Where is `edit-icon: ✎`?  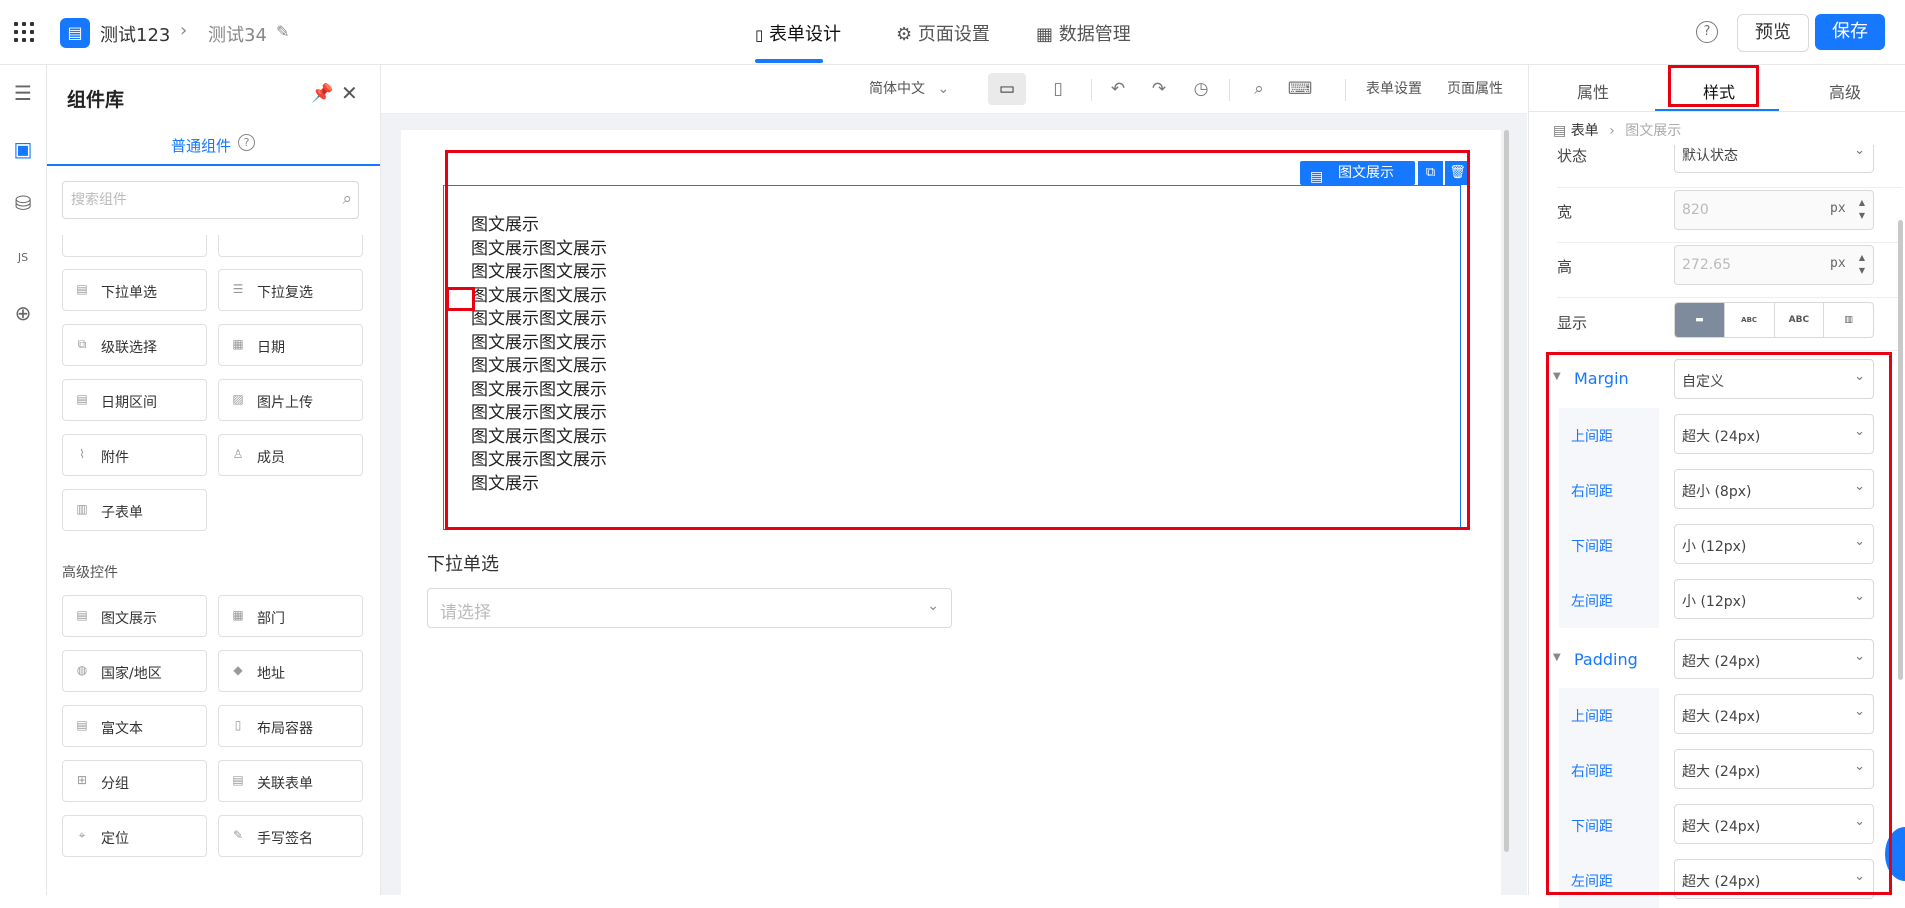
edit-icon: ✎ is located at coordinates (282, 31).